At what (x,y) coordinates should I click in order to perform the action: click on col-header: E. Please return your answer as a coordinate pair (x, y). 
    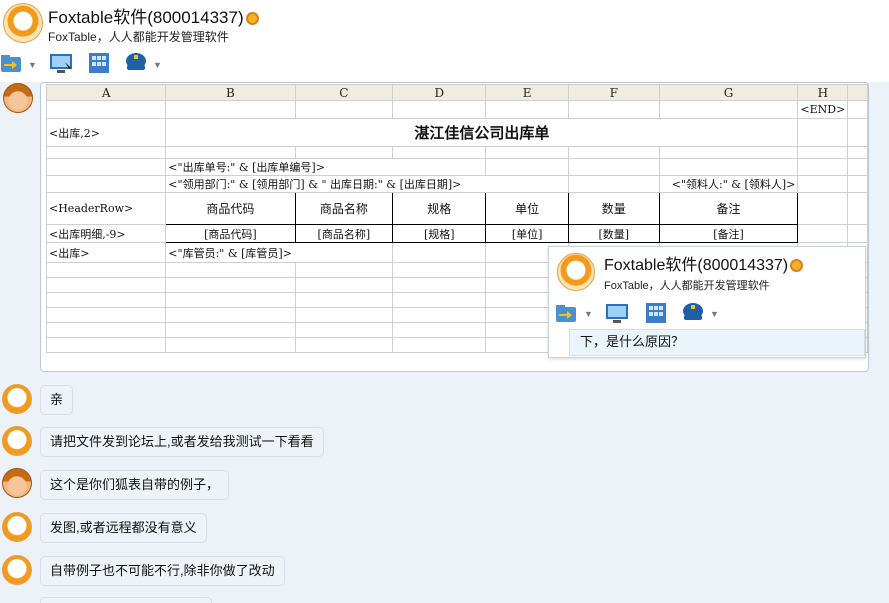
    Looking at the image, I should click on (527, 92).